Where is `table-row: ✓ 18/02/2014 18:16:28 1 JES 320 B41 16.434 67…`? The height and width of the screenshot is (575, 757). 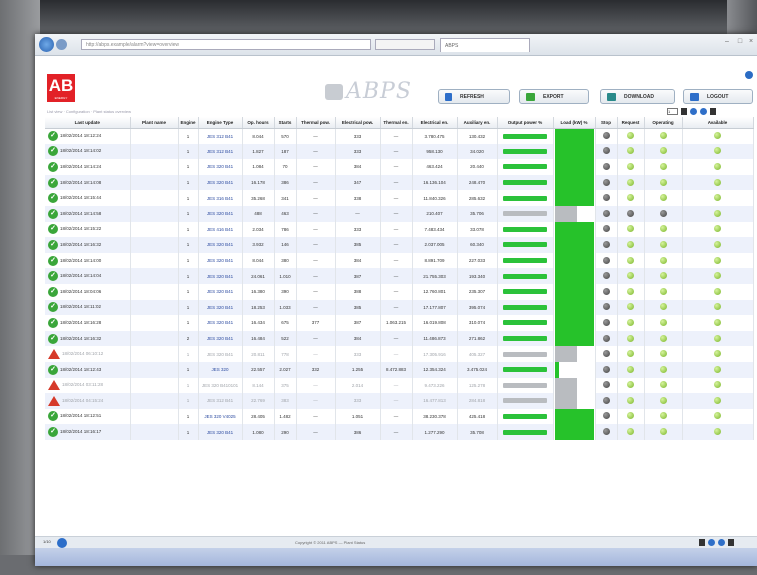 table-row: ✓ 18/02/2014 18:16:28 1 JES 320 B41 16.434 67… is located at coordinates (399, 323).